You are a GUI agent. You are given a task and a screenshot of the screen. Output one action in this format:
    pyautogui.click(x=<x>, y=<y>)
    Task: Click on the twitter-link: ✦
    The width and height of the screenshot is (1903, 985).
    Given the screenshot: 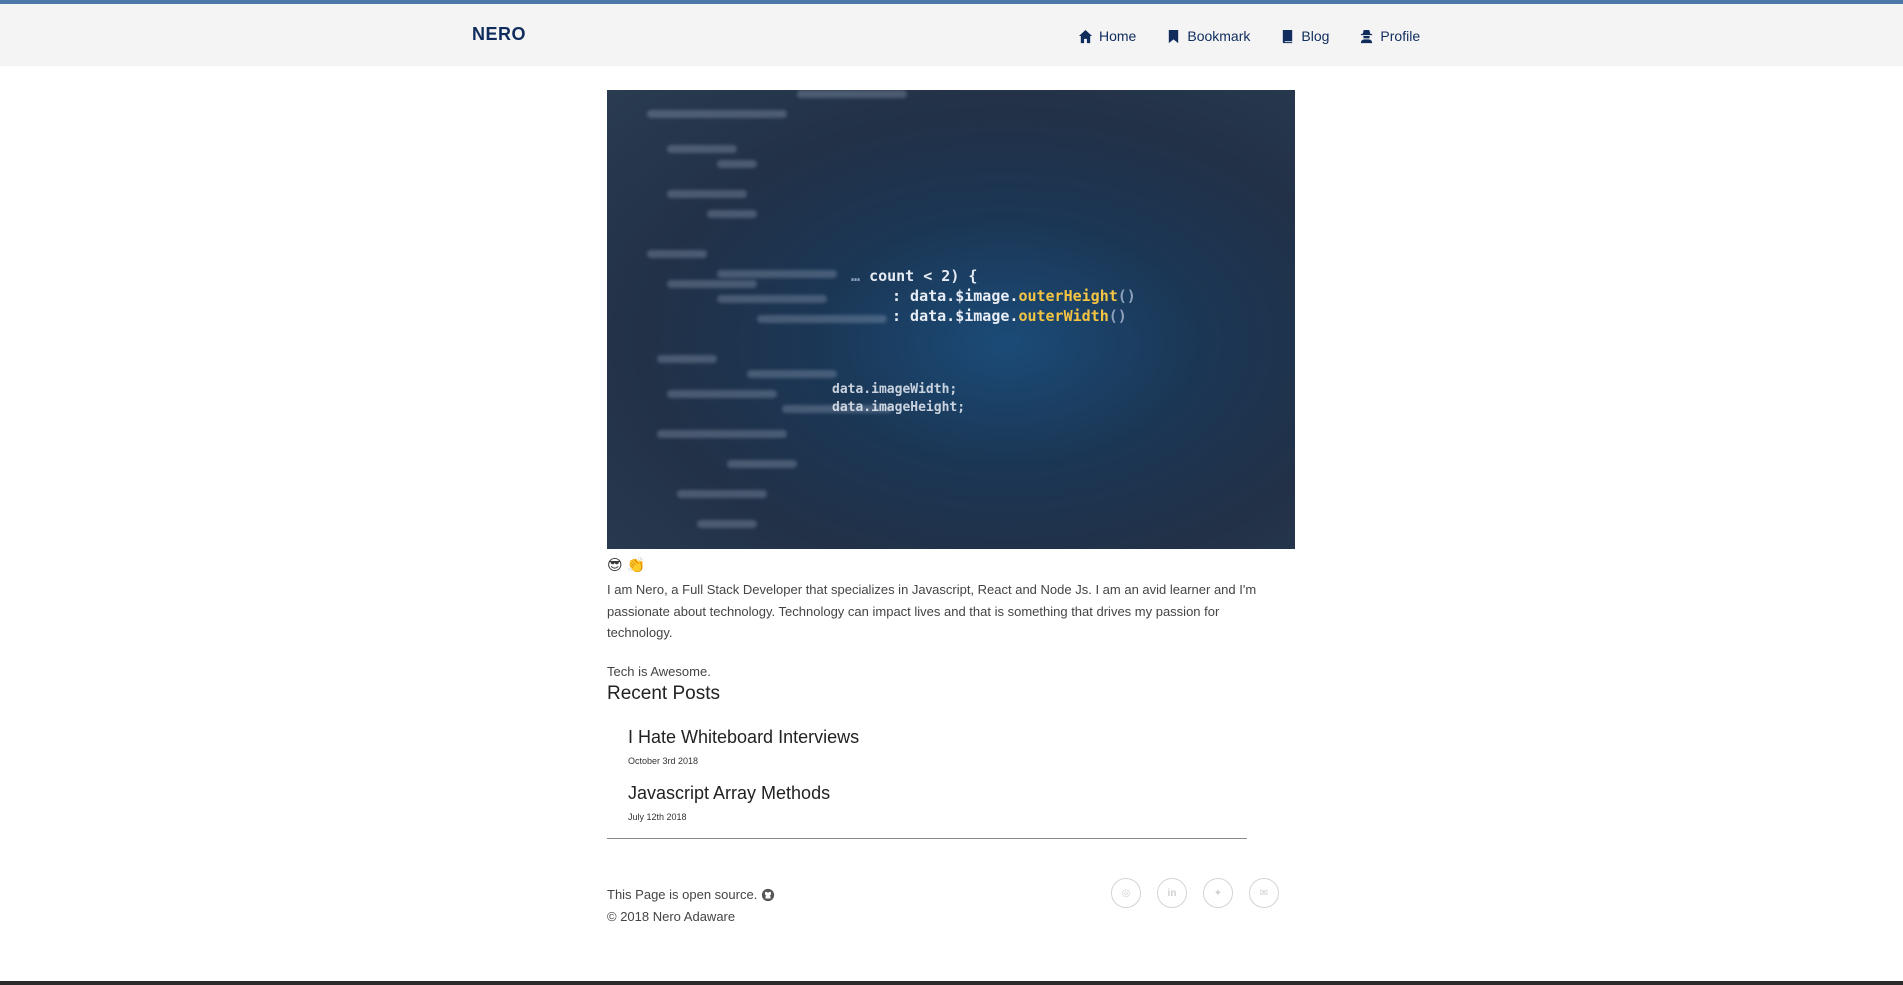 What is the action you would take?
    pyautogui.click(x=1218, y=893)
    